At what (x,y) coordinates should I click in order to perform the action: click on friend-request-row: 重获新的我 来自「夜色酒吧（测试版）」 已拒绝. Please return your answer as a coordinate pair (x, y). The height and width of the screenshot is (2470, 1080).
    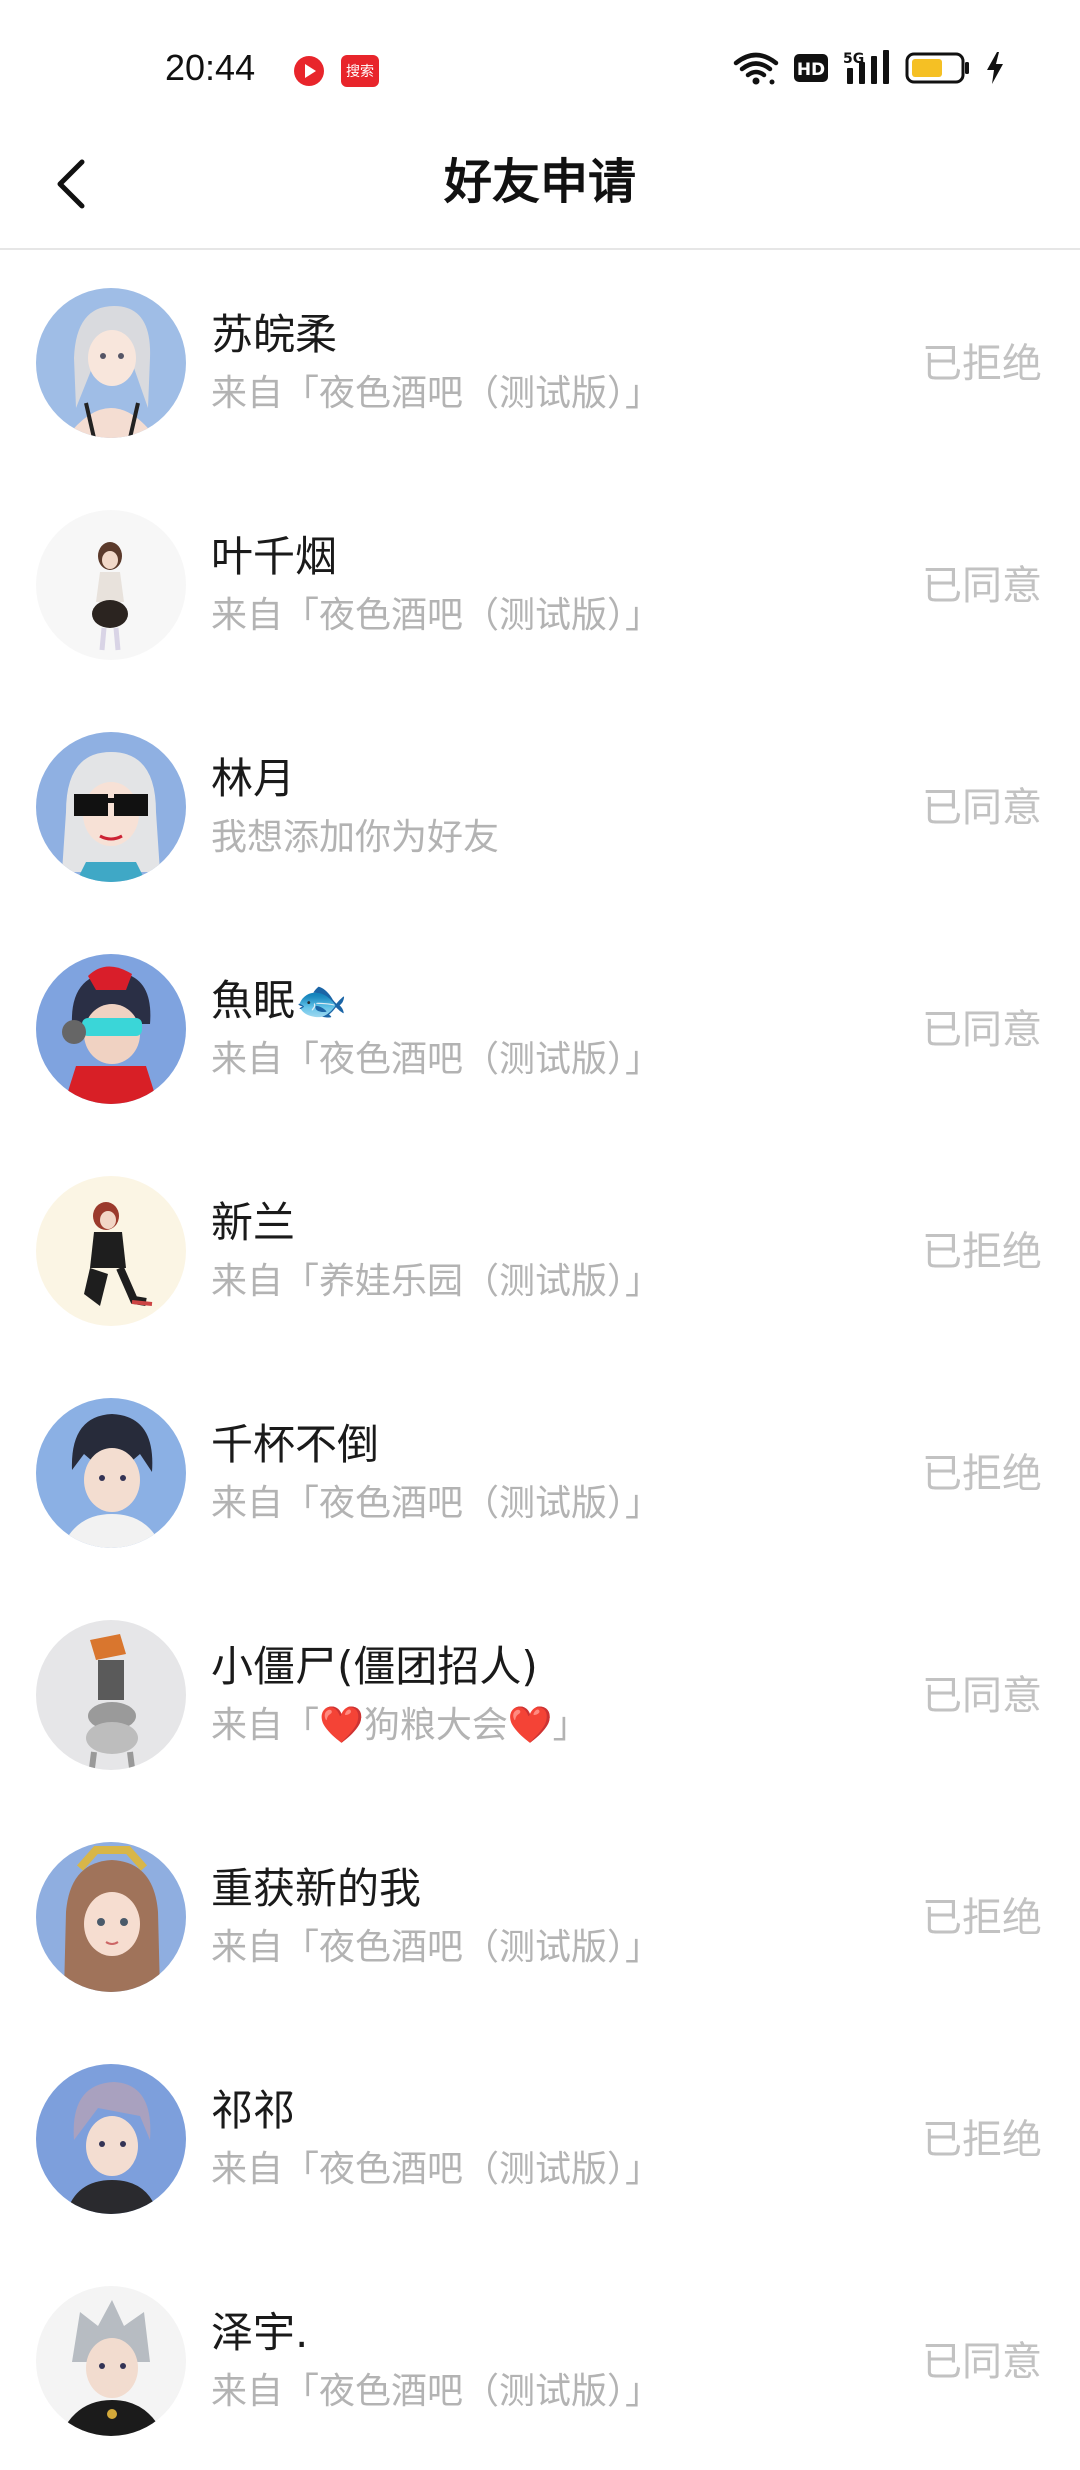
    Looking at the image, I should click on (540, 1915).